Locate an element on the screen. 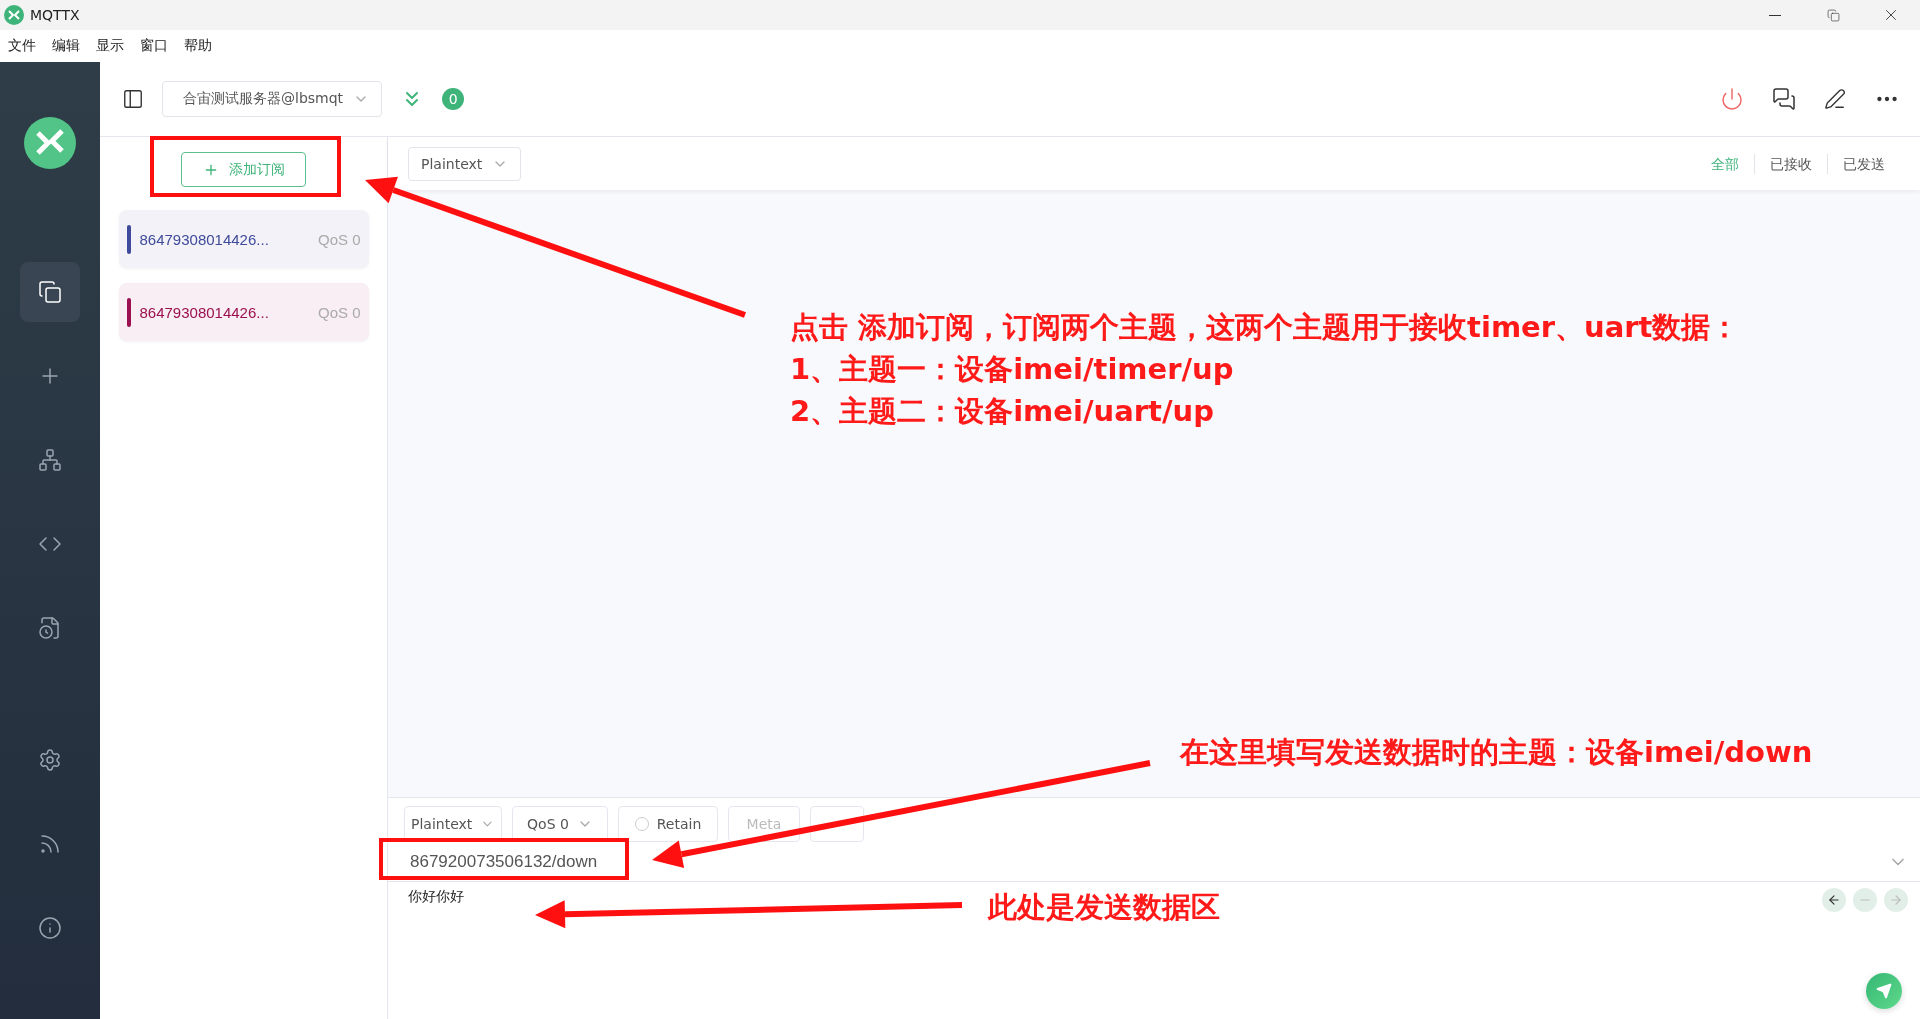 The height and width of the screenshot is (1019, 1920). settings-icon is located at coordinates (50, 760).